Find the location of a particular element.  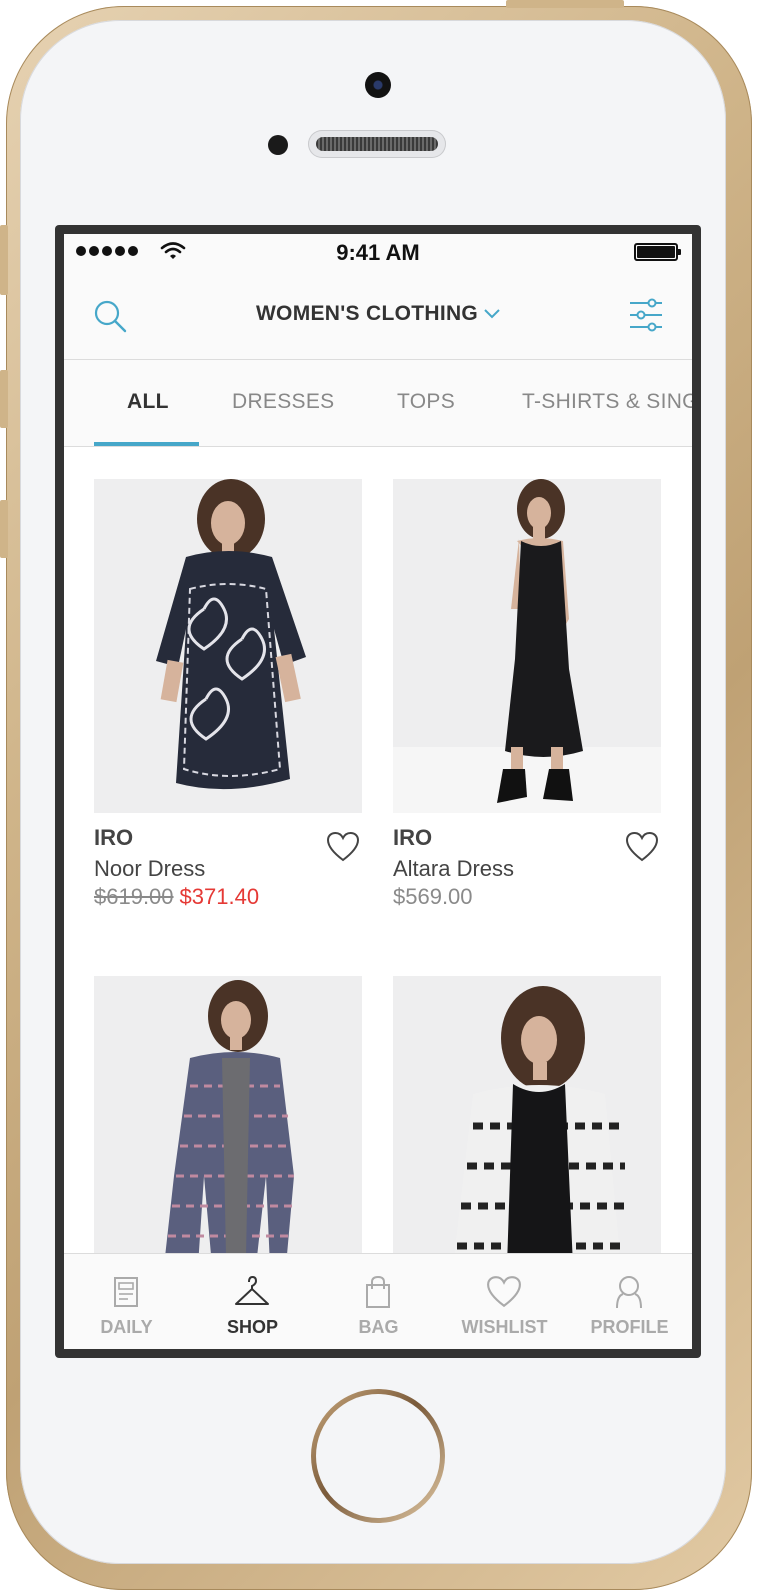

tab-shop: SHOP is located at coordinates (252, 1301).